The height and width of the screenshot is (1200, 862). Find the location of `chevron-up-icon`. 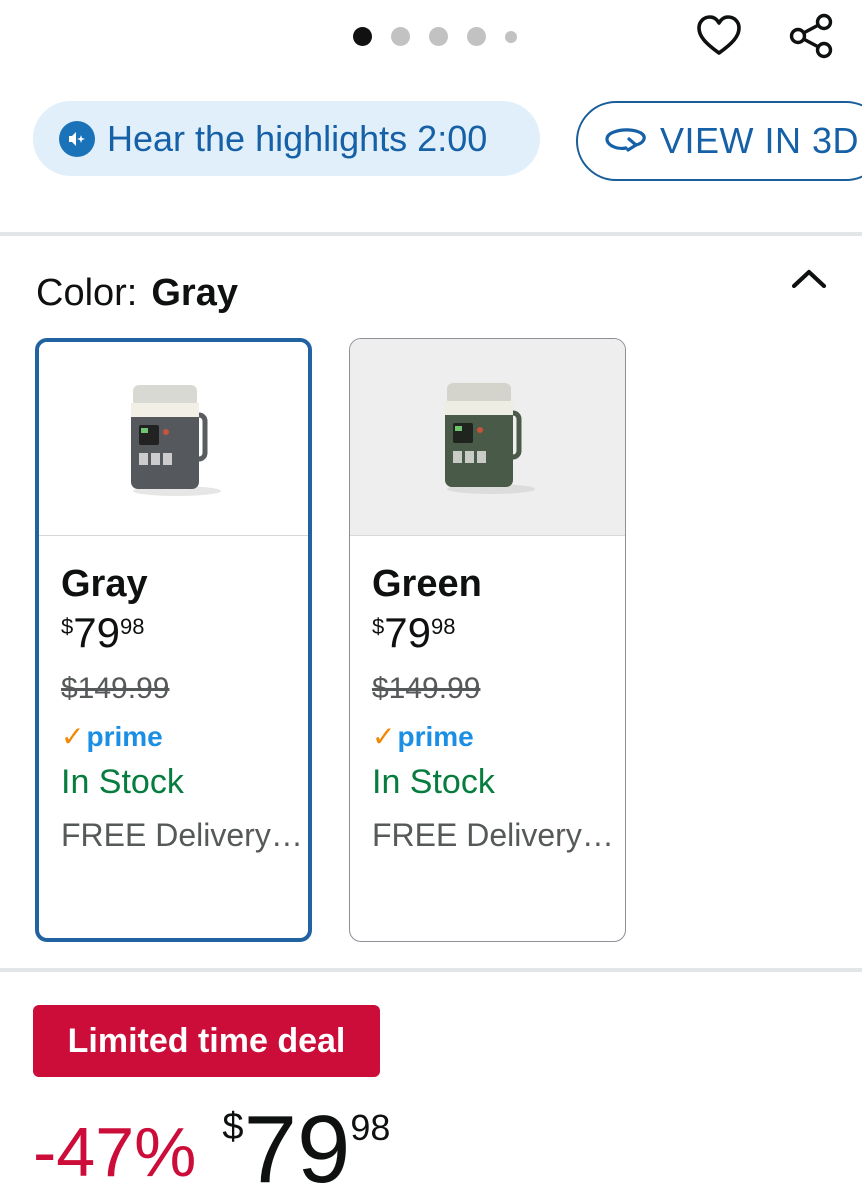

chevron-up-icon is located at coordinates (809, 278).